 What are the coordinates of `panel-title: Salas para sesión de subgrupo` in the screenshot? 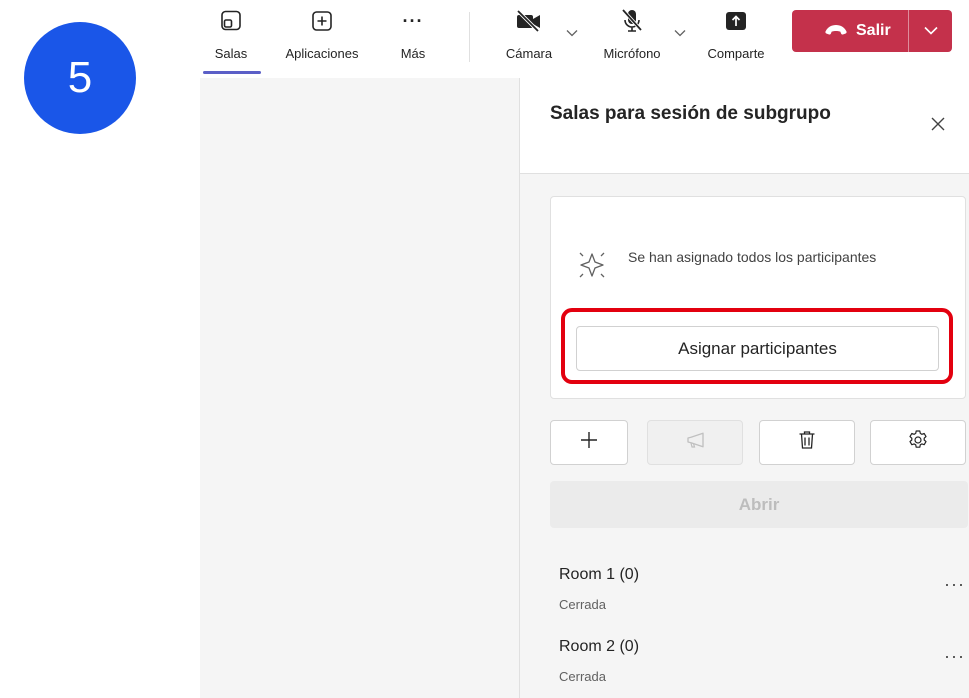 It's located at (690, 113).